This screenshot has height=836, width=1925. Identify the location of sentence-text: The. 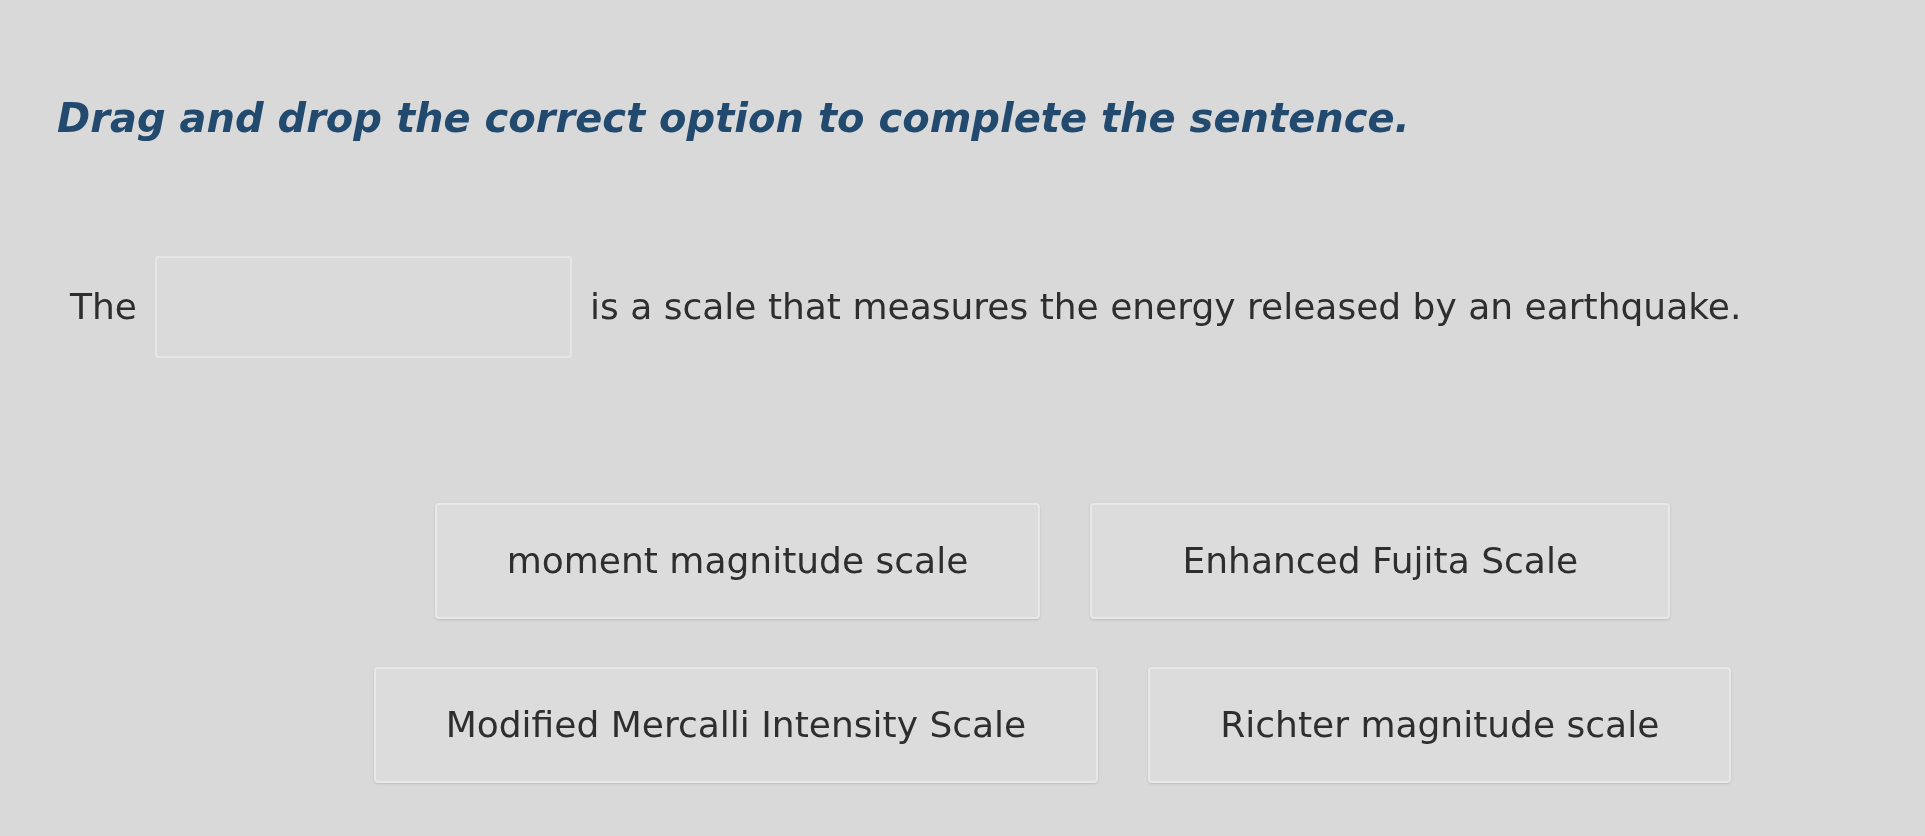
(103, 307).